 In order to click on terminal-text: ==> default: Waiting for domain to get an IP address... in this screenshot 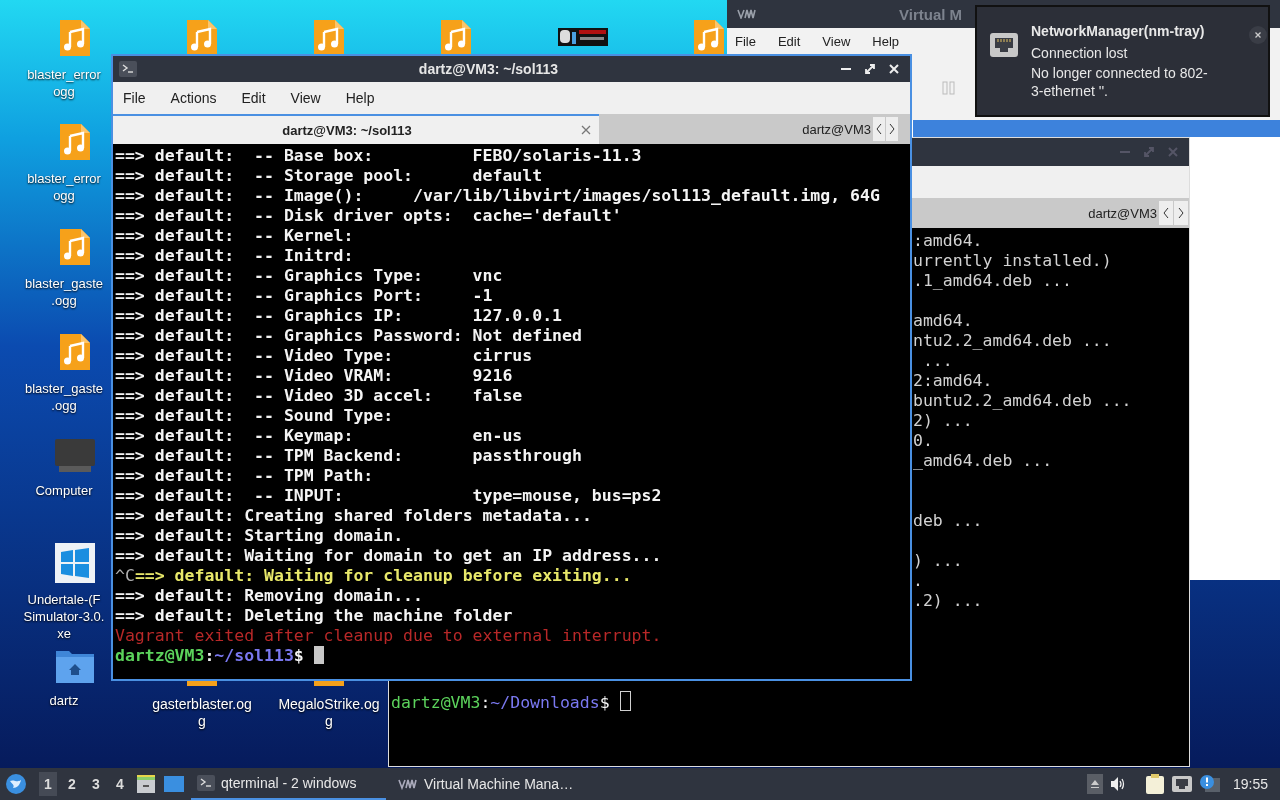, I will do `click(388, 555)`.